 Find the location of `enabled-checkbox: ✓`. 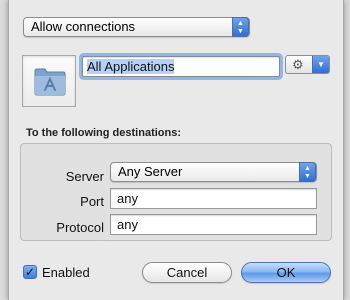

enabled-checkbox: ✓ is located at coordinates (30, 272).